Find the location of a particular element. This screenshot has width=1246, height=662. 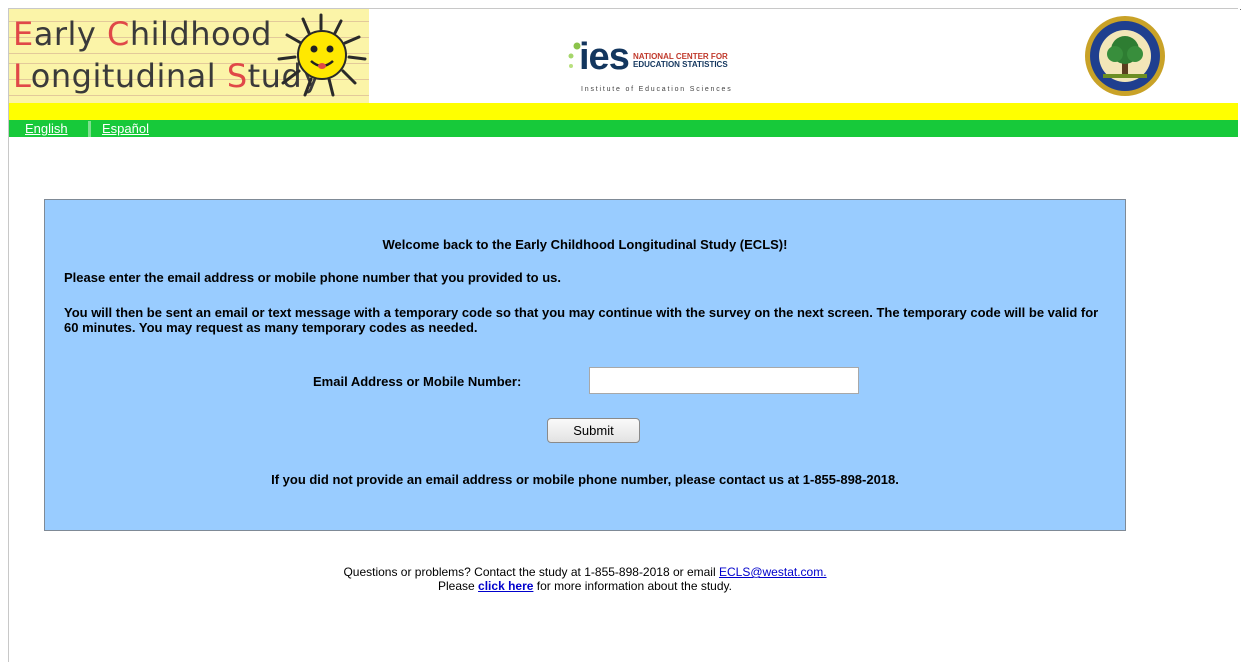

logo-capital-letter: E is located at coordinates (23, 34).